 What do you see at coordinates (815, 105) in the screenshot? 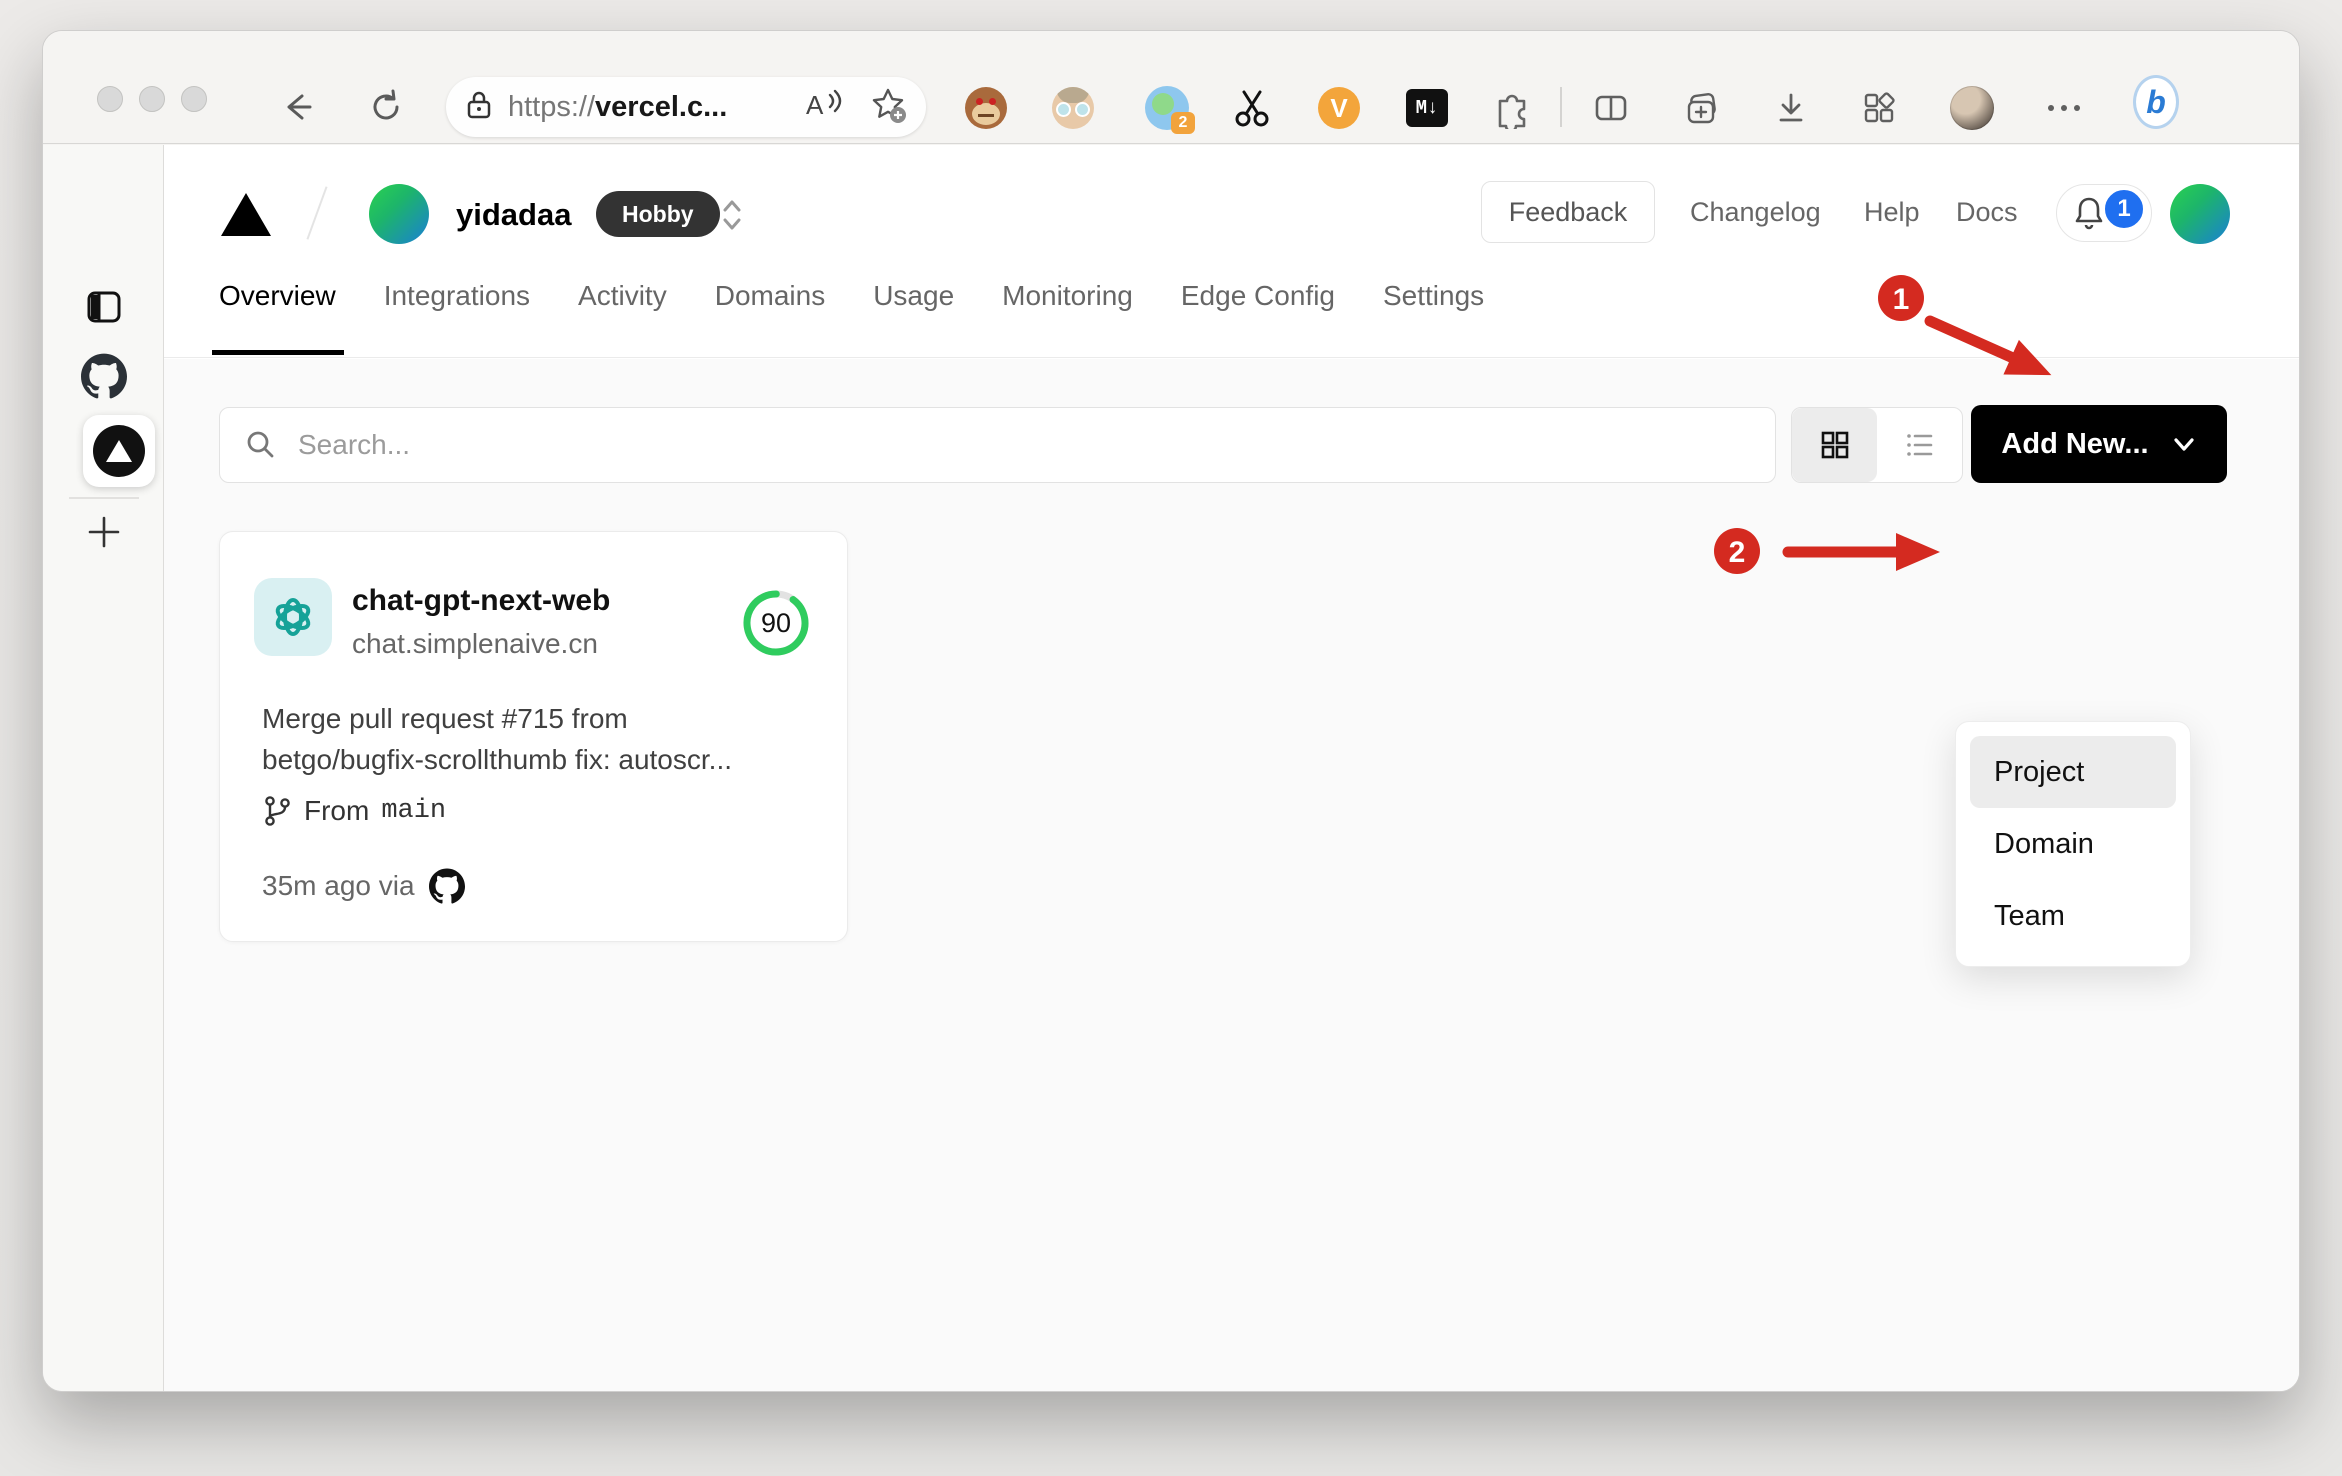
I see `svg-text: A` at bounding box center [815, 105].